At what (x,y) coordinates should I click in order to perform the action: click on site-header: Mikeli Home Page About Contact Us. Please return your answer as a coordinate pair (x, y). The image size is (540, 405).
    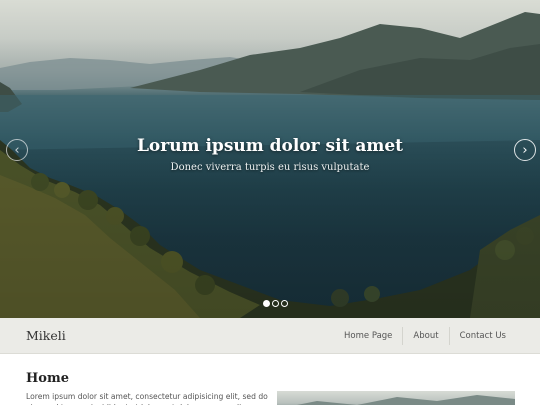
    Looking at the image, I should click on (270, 336).